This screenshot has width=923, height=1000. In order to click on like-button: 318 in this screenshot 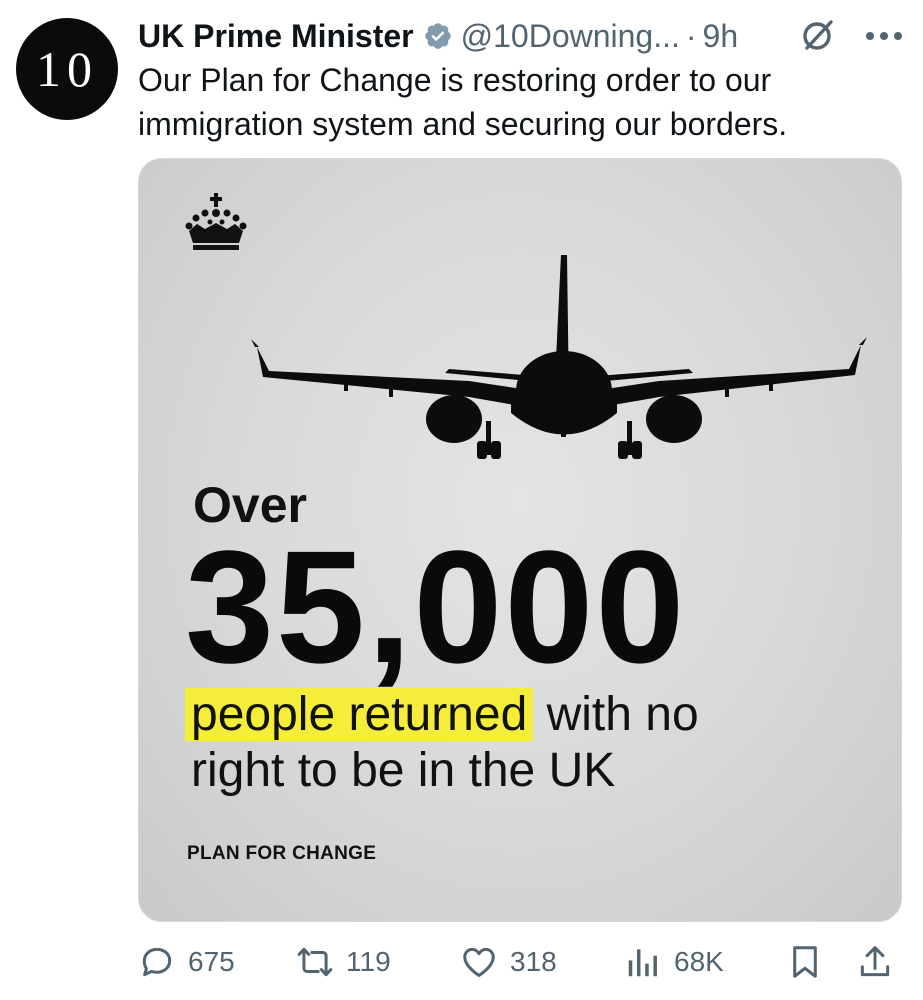, I will do `click(508, 962)`.